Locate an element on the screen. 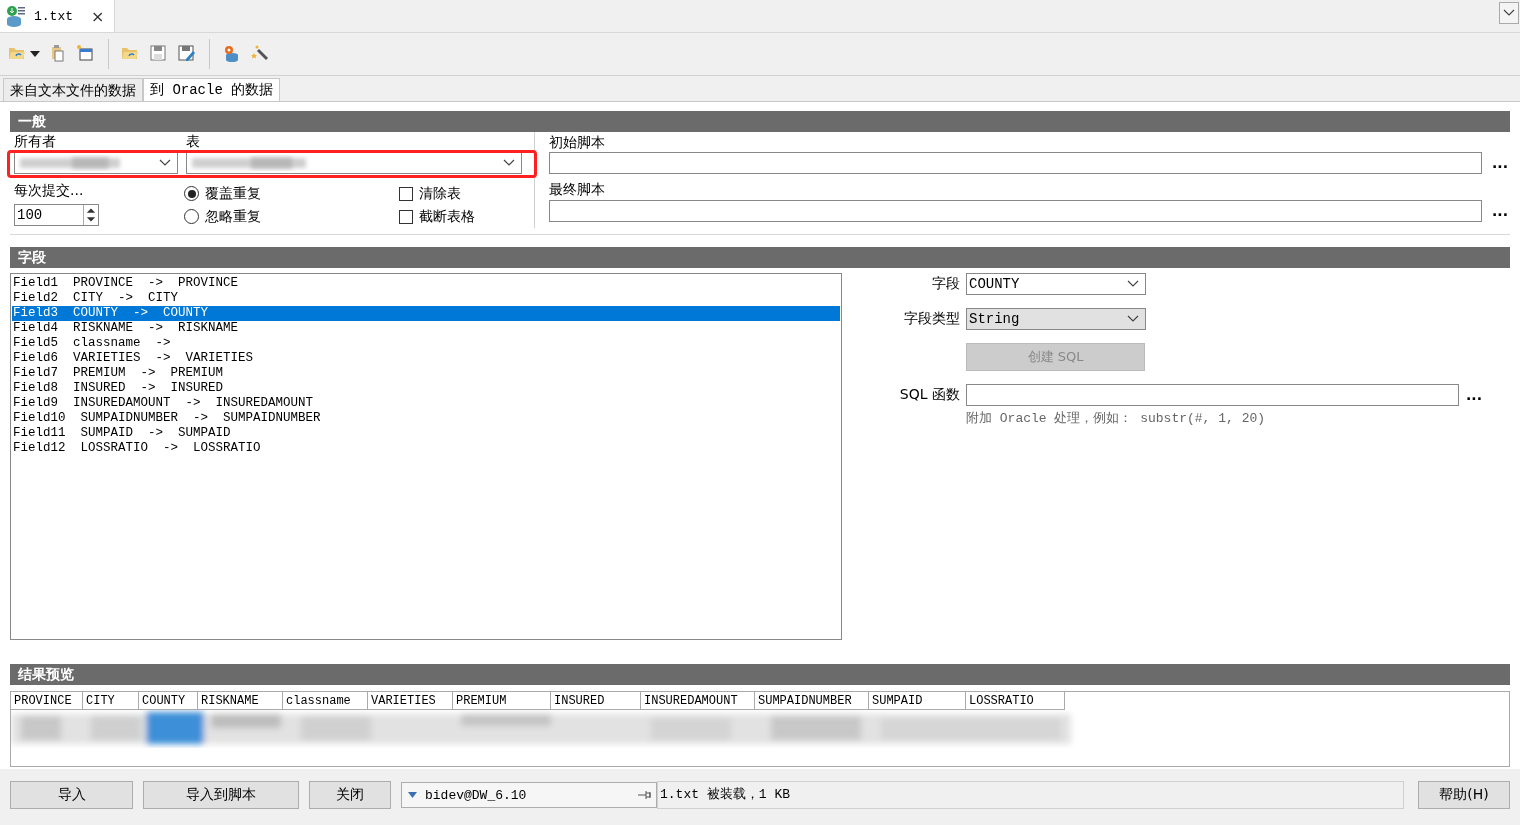 This screenshot has width=1520, height=825. initial-script-field is located at coordinates (1015, 163).